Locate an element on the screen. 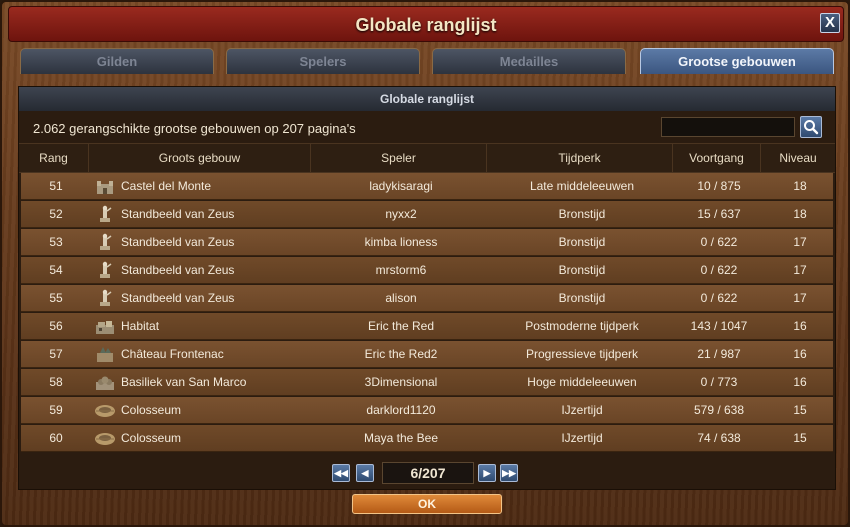  rank-cell: 58 is located at coordinates (56, 382).